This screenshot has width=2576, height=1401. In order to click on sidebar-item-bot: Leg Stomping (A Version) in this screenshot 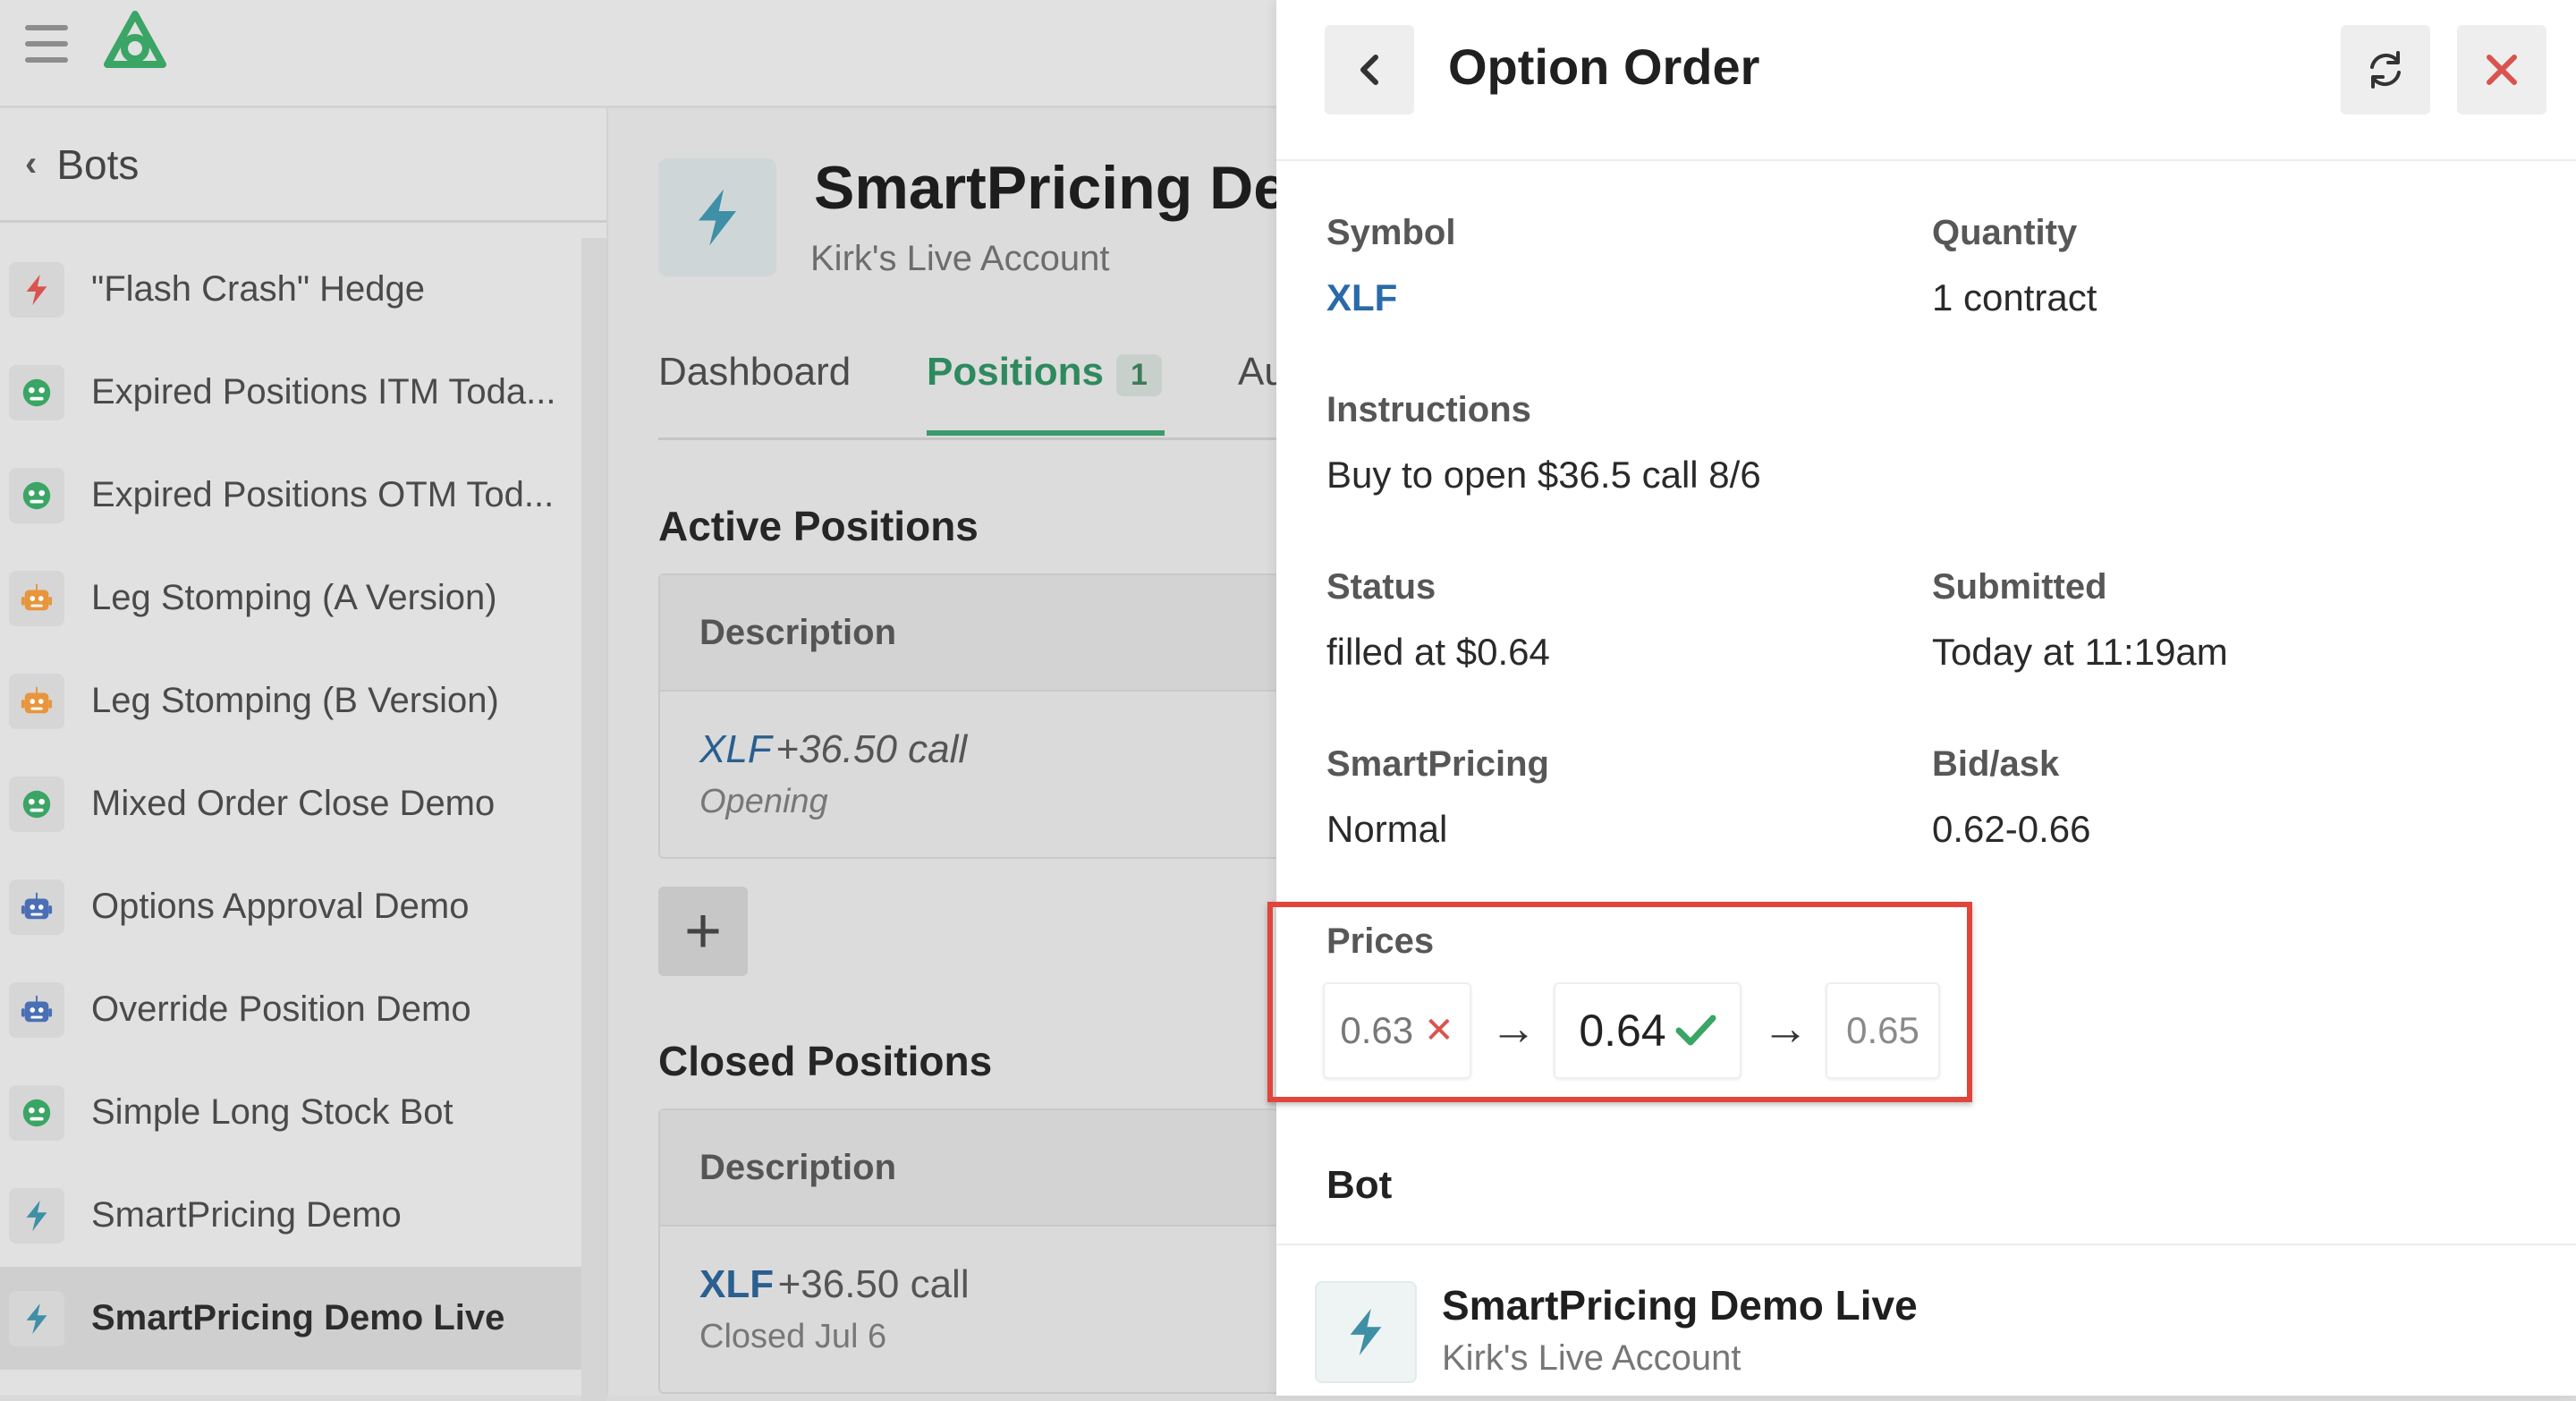, I will do `click(290, 598)`.